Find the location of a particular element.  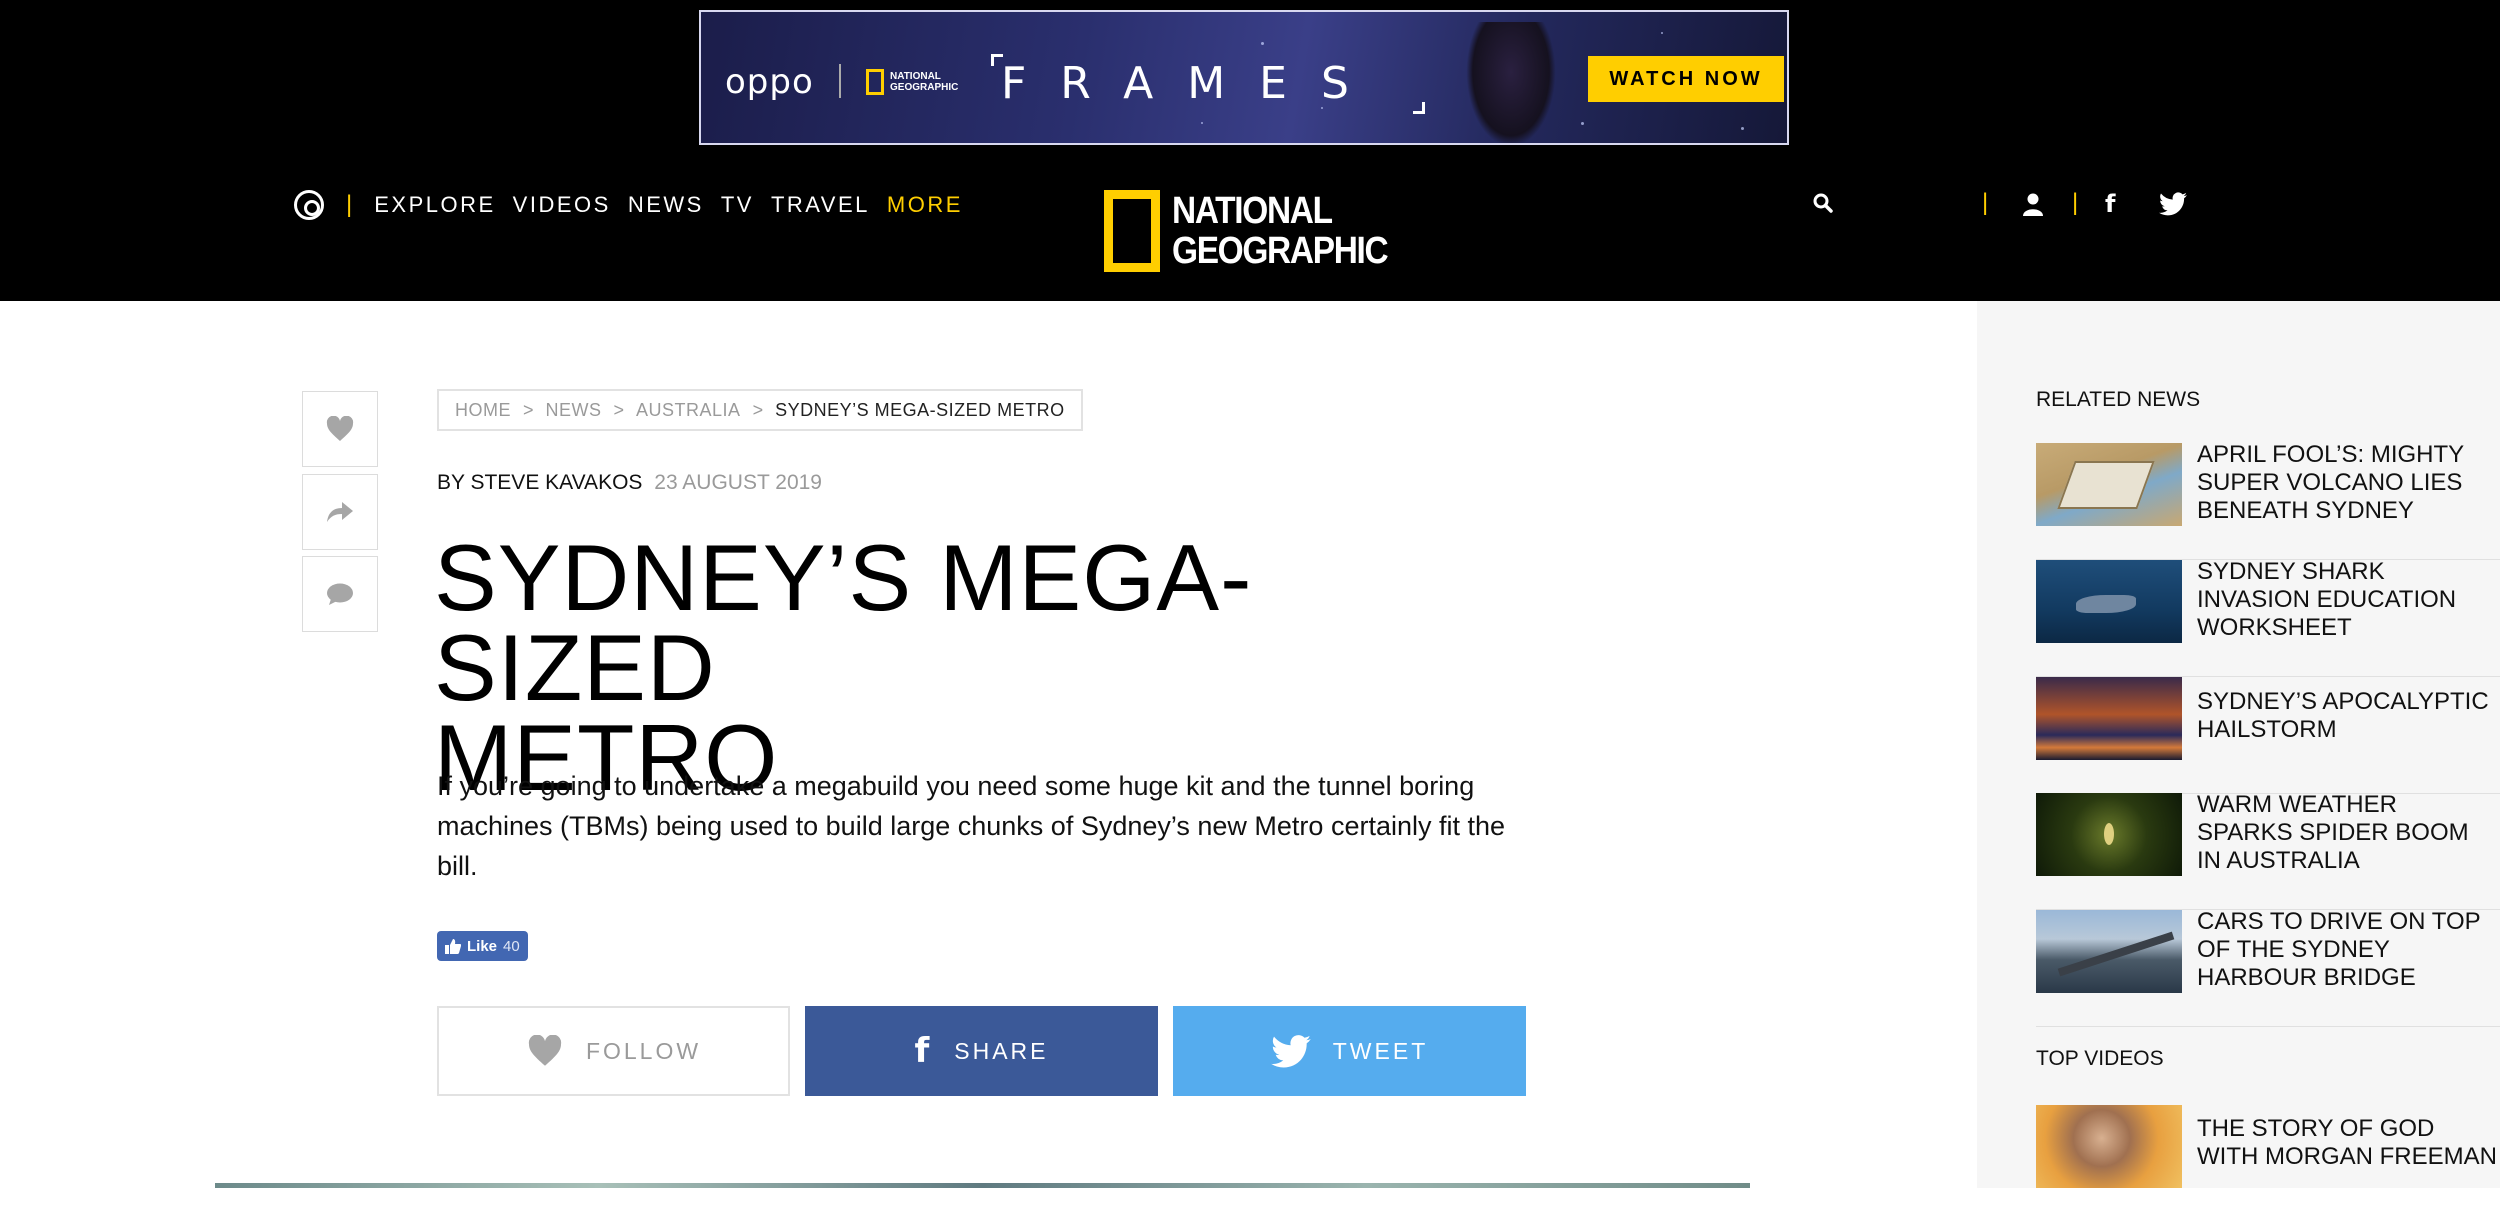

title-line-1: SYDNEY’S MEGA-SIZED is located at coordinates (843, 622).